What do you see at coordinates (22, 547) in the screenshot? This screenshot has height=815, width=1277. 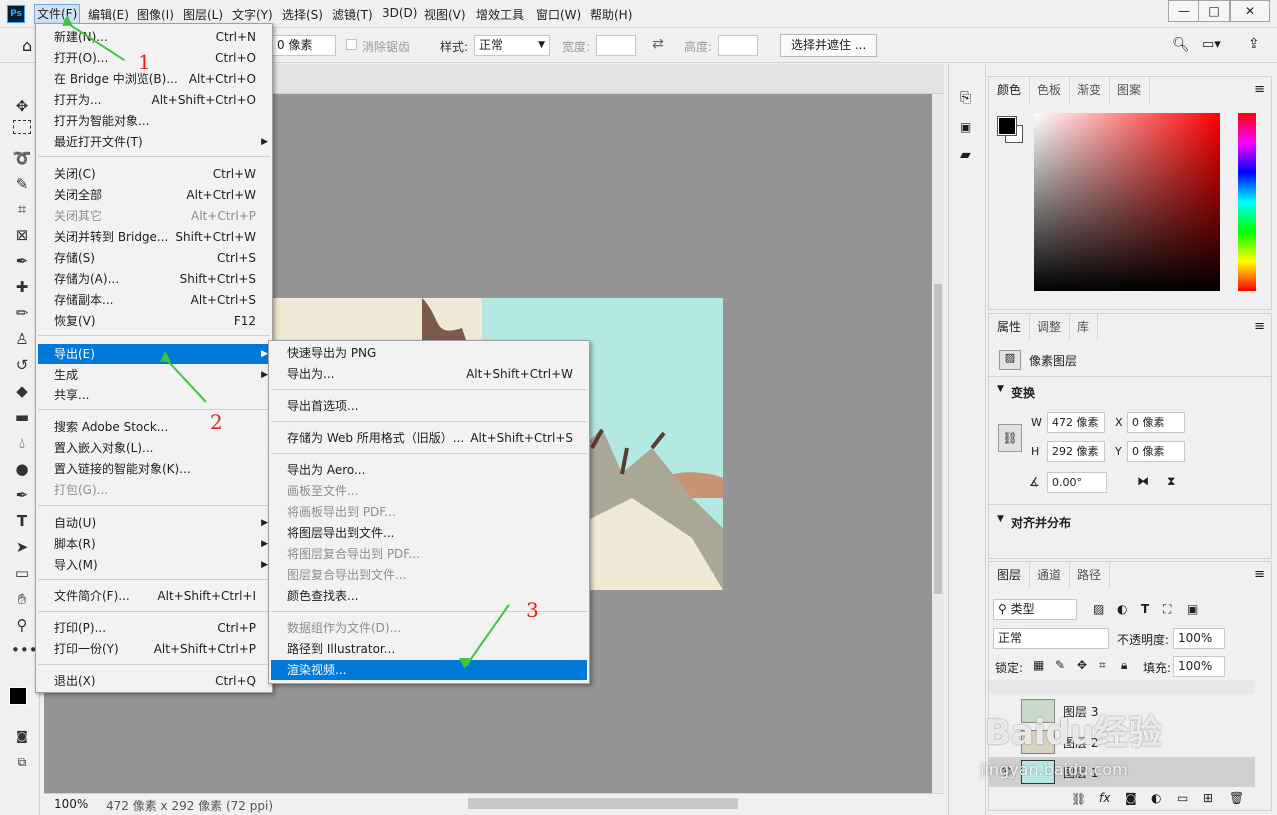 I see `path-select-icon: ➤` at bounding box center [22, 547].